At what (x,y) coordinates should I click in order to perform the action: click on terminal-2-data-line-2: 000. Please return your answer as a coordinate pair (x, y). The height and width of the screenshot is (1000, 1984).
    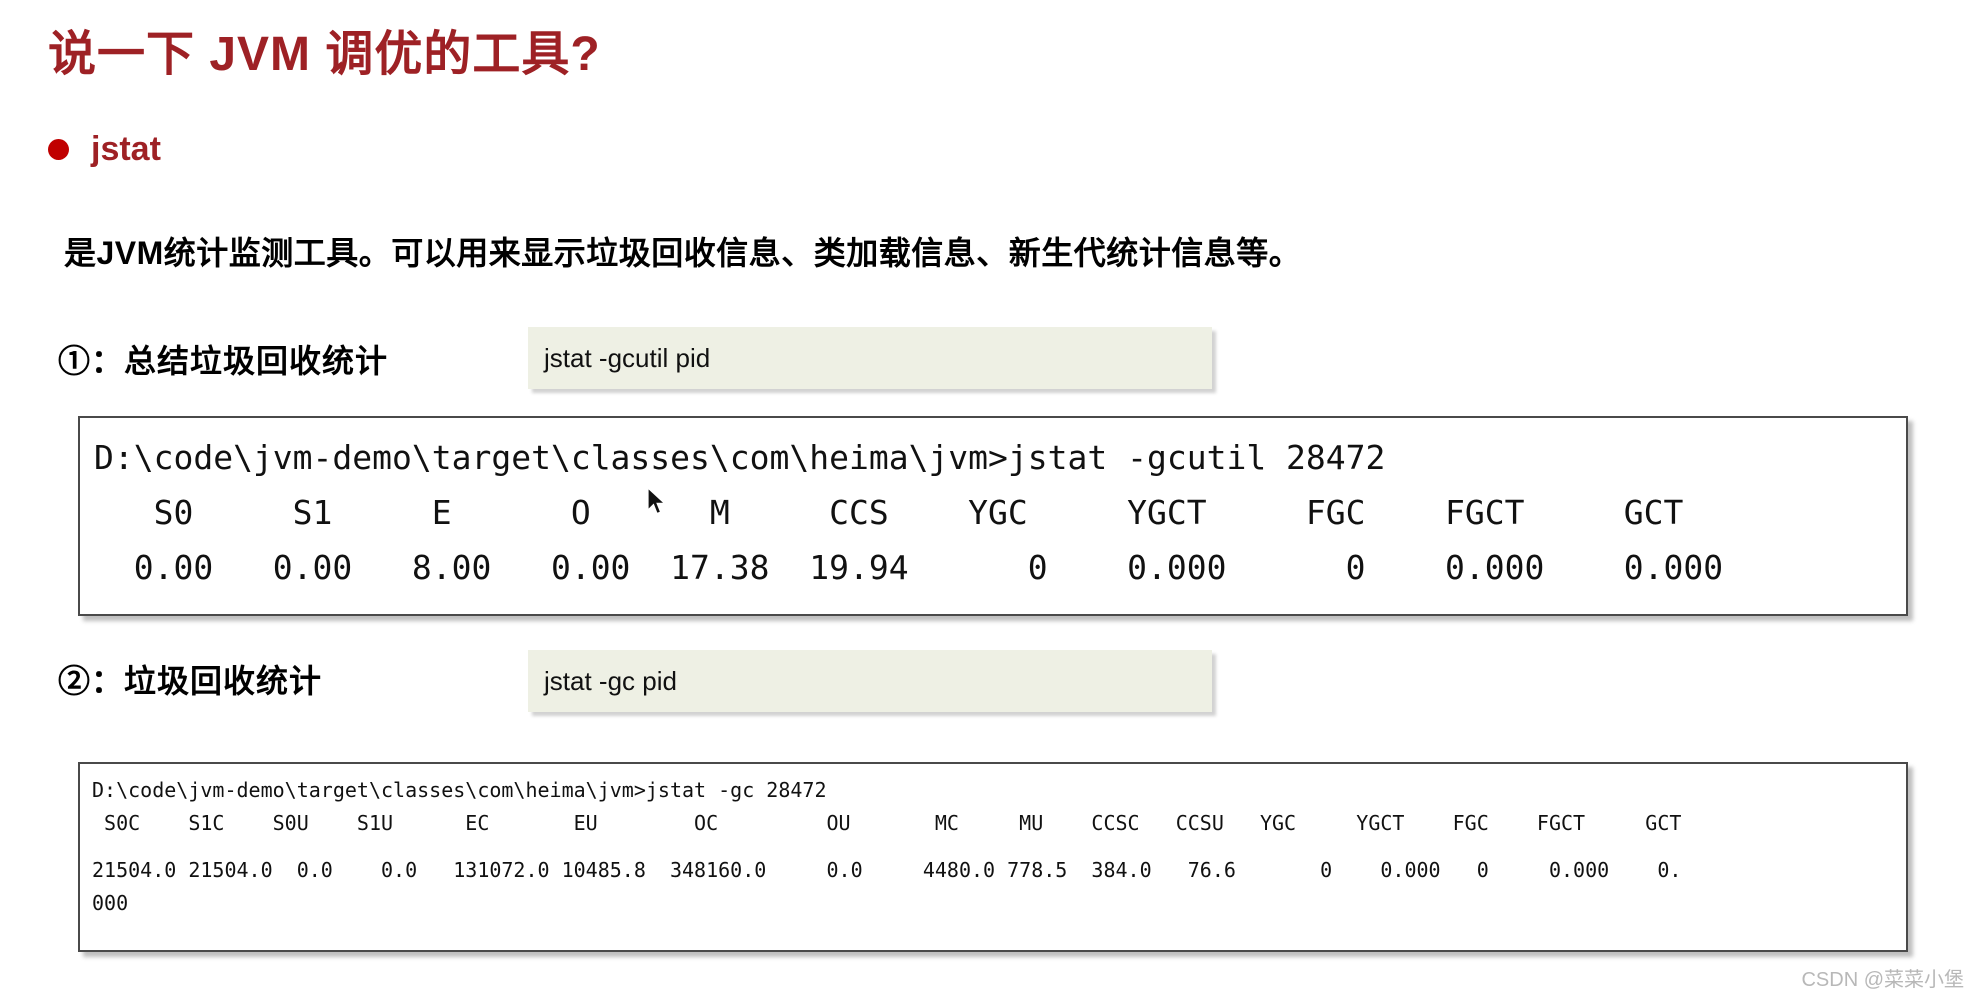
    Looking at the image, I should click on (110, 903).